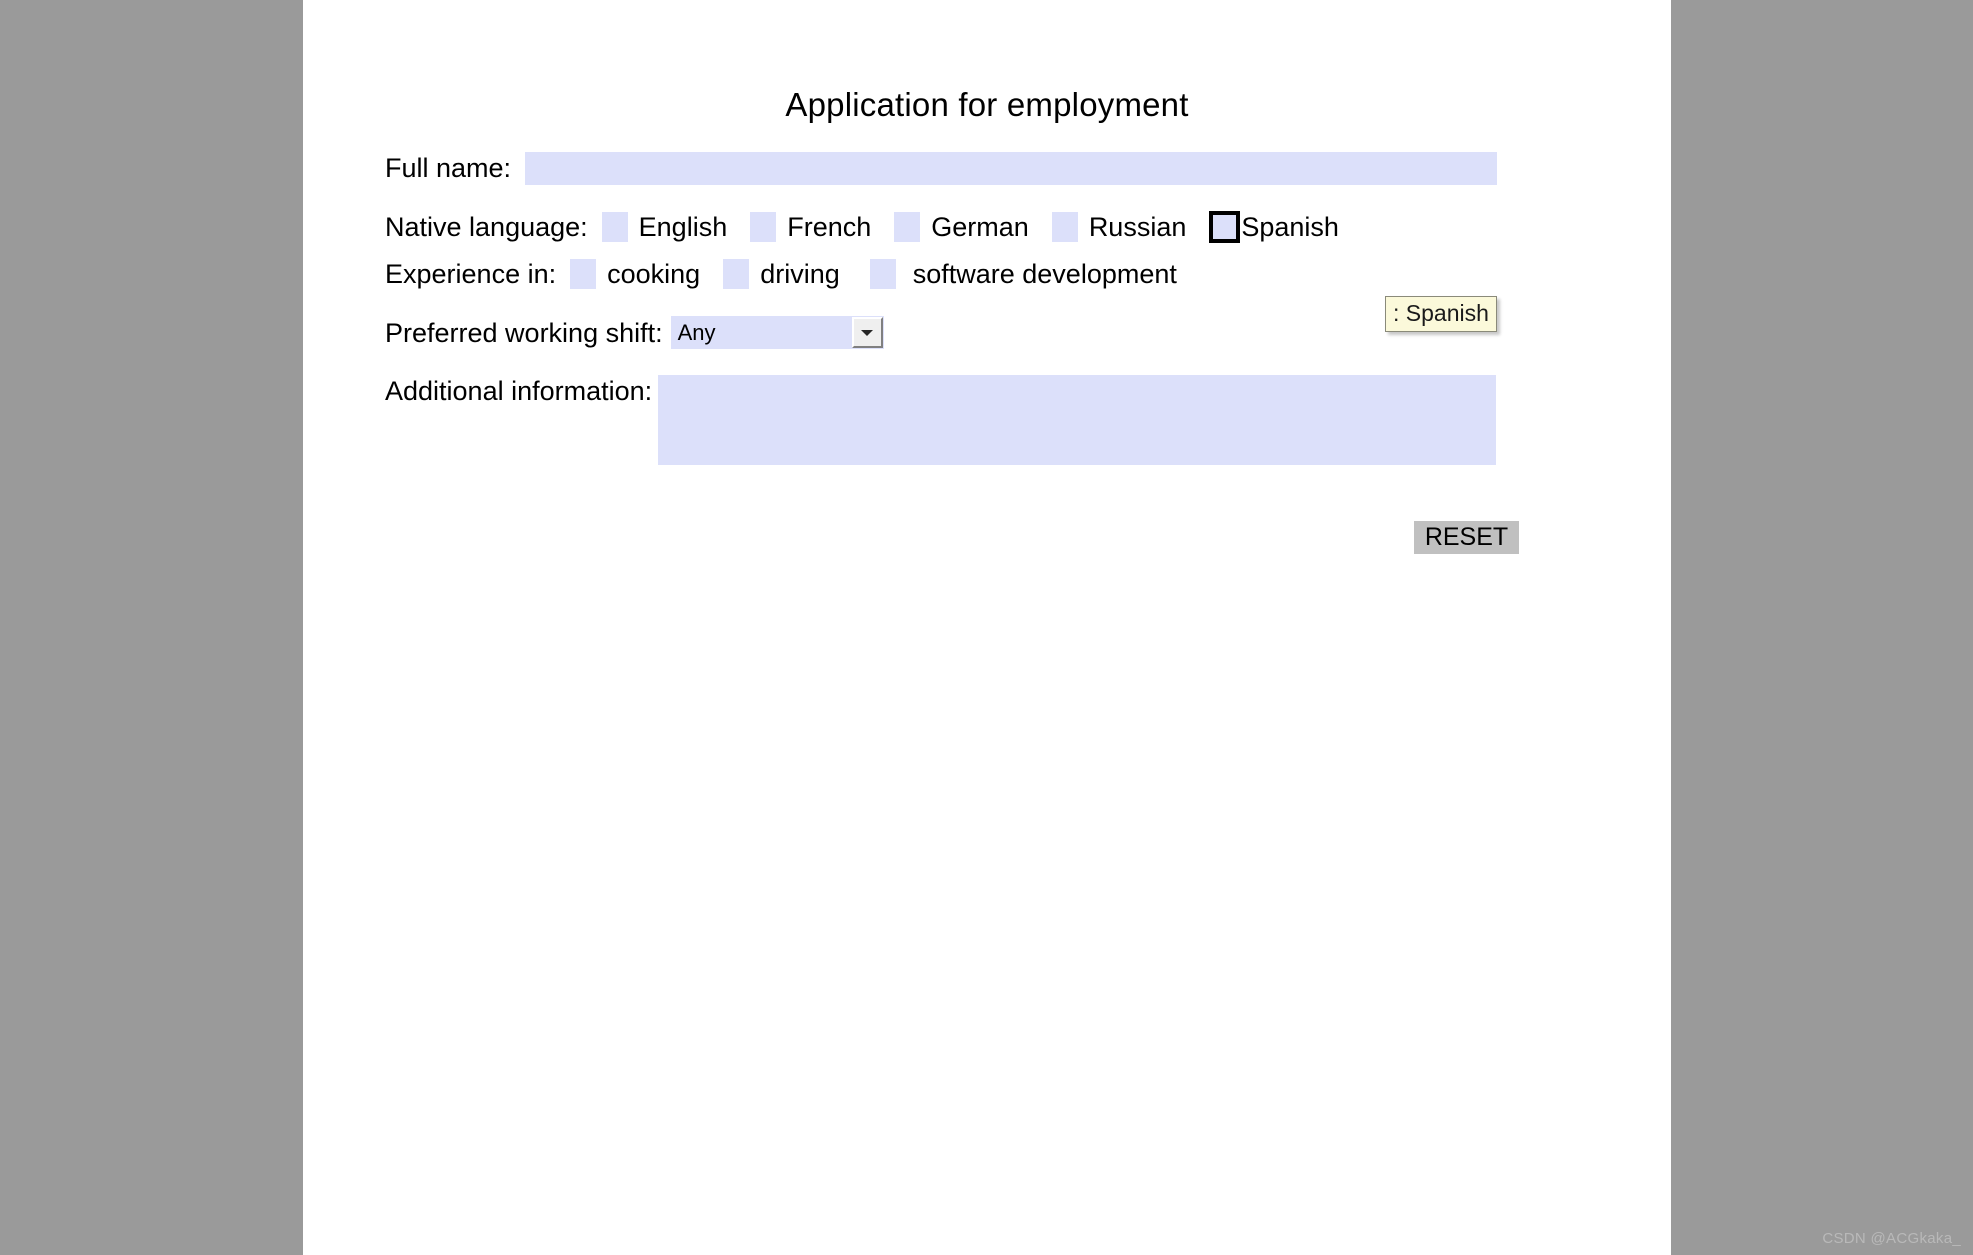 The image size is (1973, 1255). I want to click on checkbox-item-cooking: cooking, so click(635, 274).